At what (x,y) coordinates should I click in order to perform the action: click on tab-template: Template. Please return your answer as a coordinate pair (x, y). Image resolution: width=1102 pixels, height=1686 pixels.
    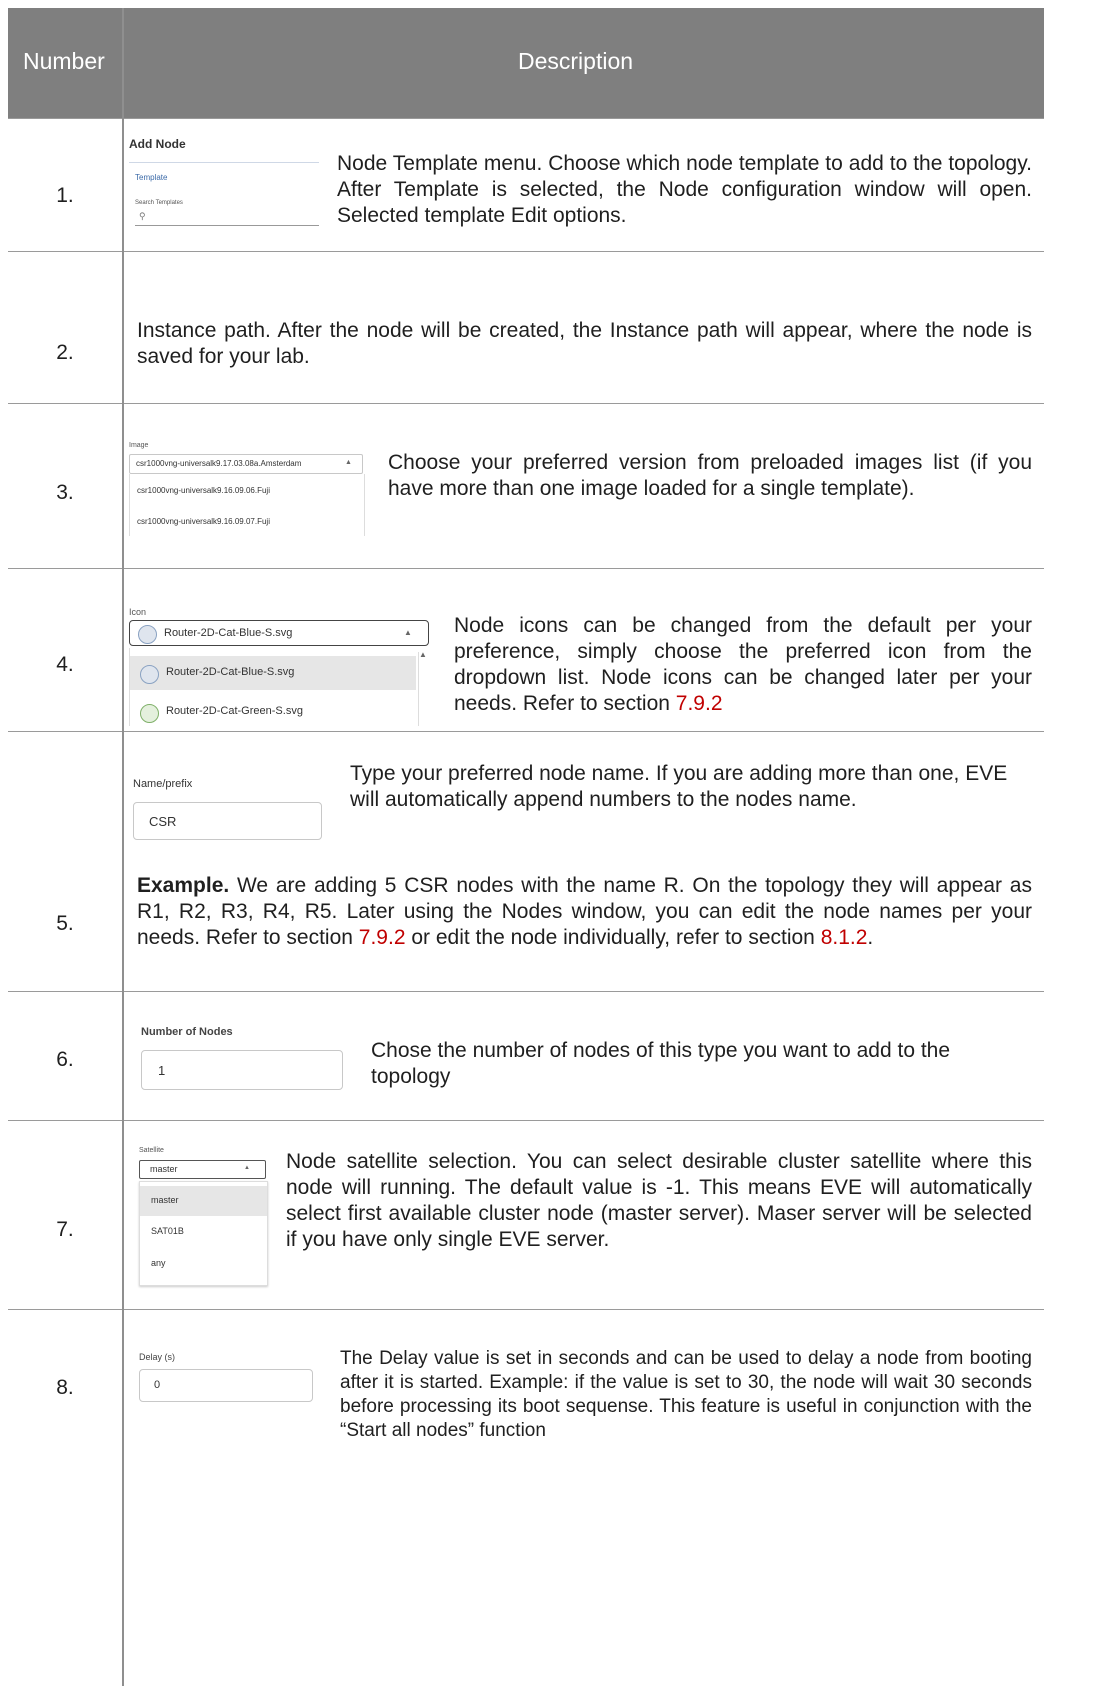
    Looking at the image, I should click on (151, 177).